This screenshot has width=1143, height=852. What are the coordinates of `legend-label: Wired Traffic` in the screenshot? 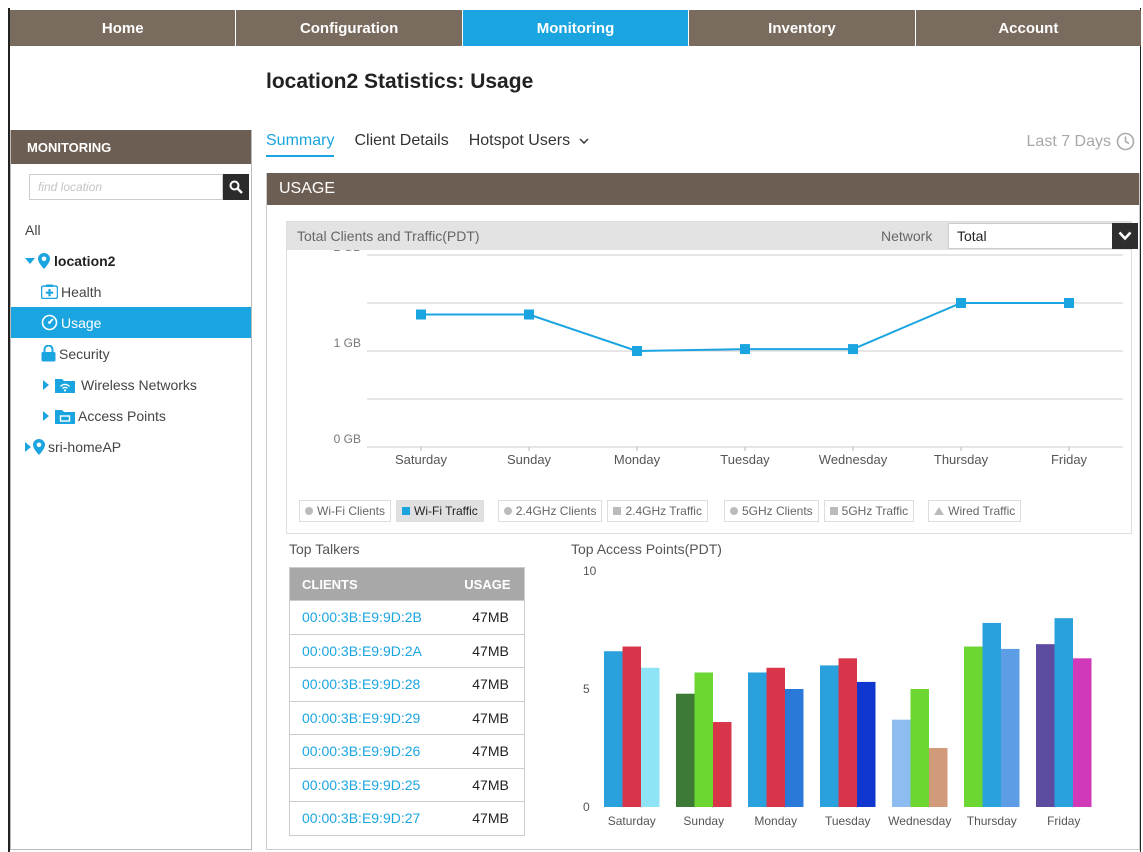 It's located at (982, 511).